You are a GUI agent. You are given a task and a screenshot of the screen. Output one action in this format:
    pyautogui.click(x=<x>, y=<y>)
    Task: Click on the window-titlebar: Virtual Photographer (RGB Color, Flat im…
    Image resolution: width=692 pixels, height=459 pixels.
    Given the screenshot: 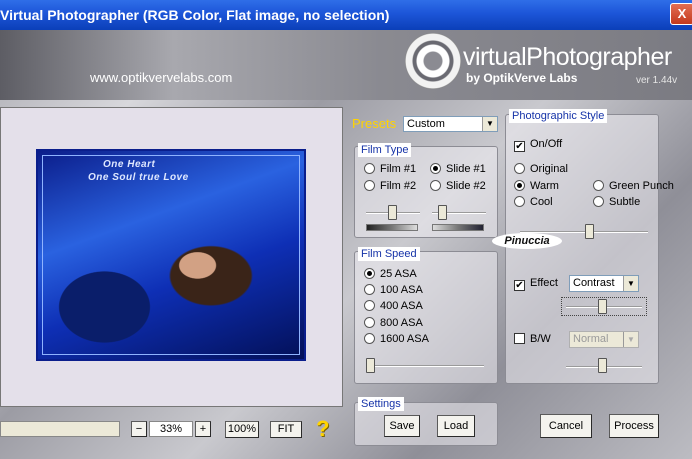 What is the action you would take?
    pyautogui.click(x=346, y=15)
    